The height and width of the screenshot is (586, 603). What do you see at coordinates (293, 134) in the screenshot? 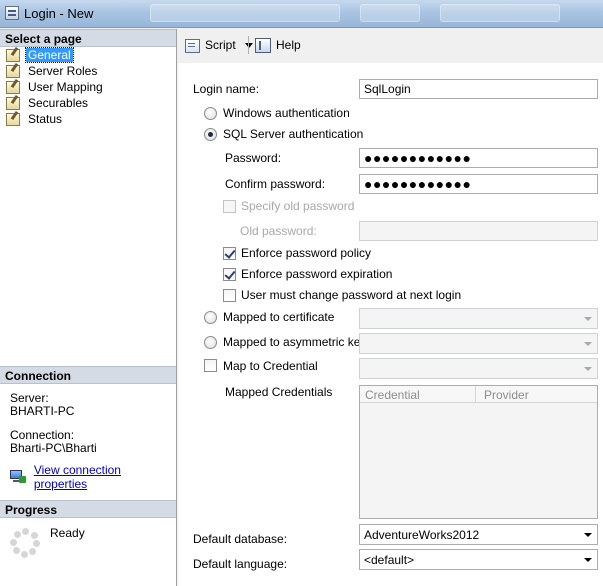
I see `sql-auth-label: SQL Server authentication` at bounding box center [293, 134].